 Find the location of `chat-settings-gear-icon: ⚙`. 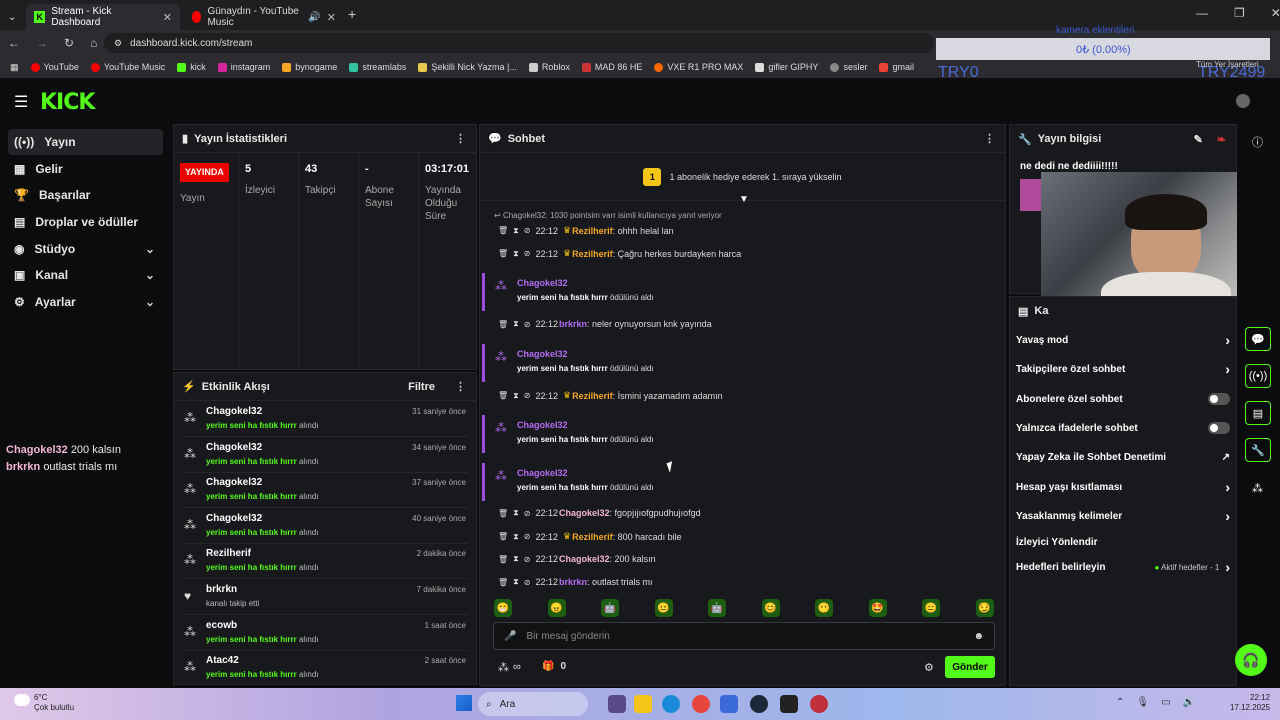

chat-settings-gear-icon: ⚙ is located at coordinates (929, 667).